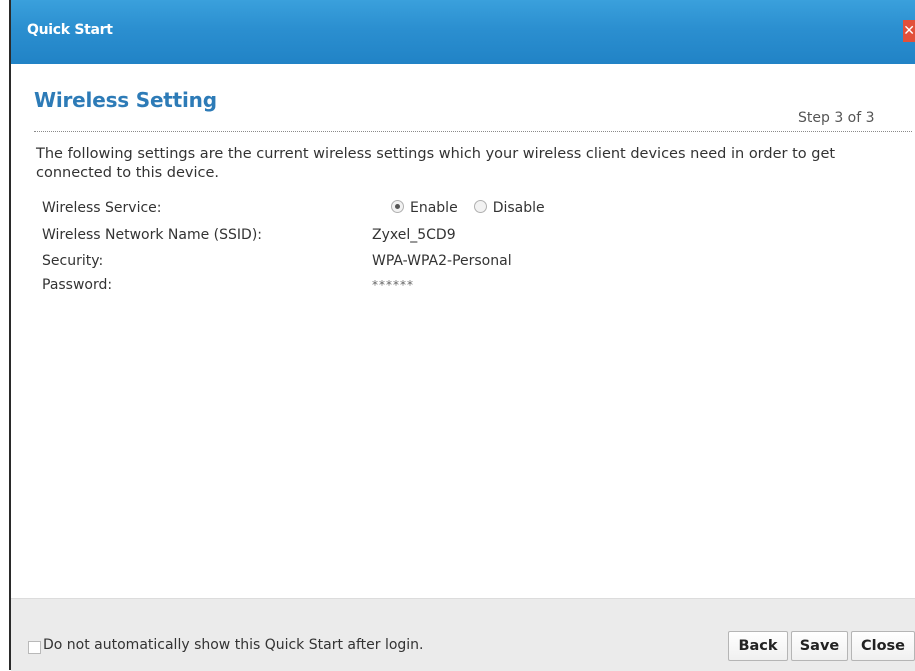 This screenshot has width=915, height=671. What do you see at coordinates (102, 208) in the screenshot?
I see `wireless-service-label: Wireless Service:` at bounding box center [102, 208].